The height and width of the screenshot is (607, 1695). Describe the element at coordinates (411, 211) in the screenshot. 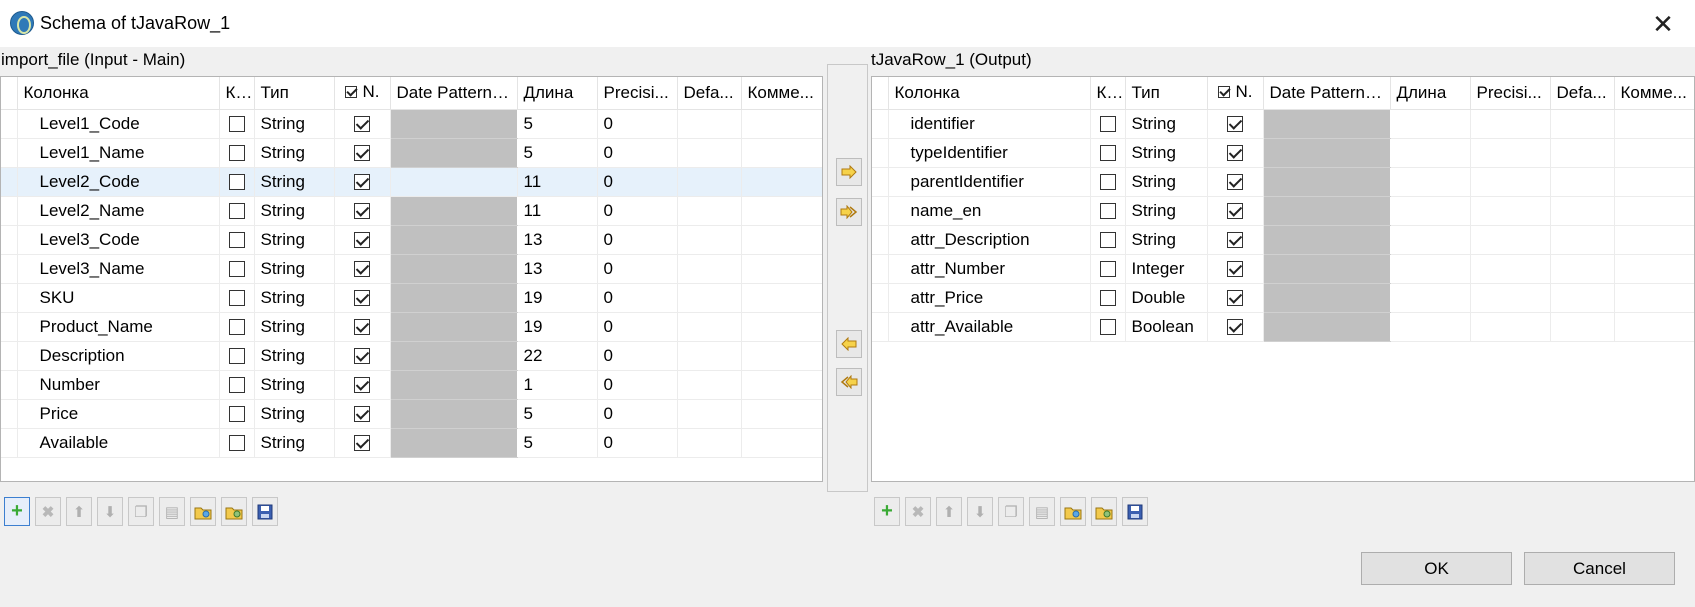

I see `table-row: Level2_Name String 11 0` at that location.